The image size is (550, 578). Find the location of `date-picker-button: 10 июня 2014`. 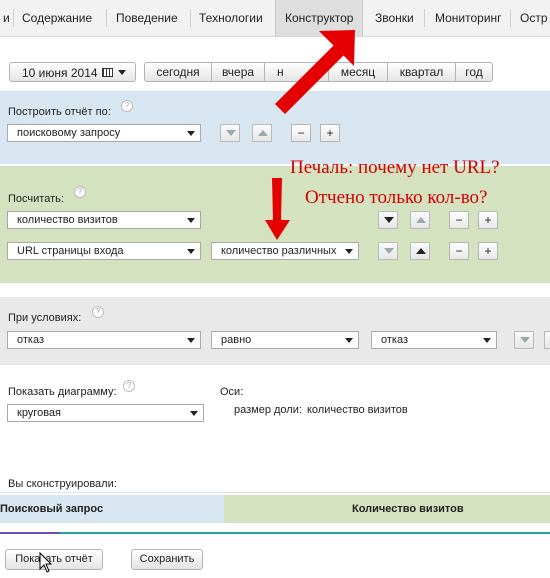

date-picker-button: 10 июня 2014 is located at coordinates (72, 72).